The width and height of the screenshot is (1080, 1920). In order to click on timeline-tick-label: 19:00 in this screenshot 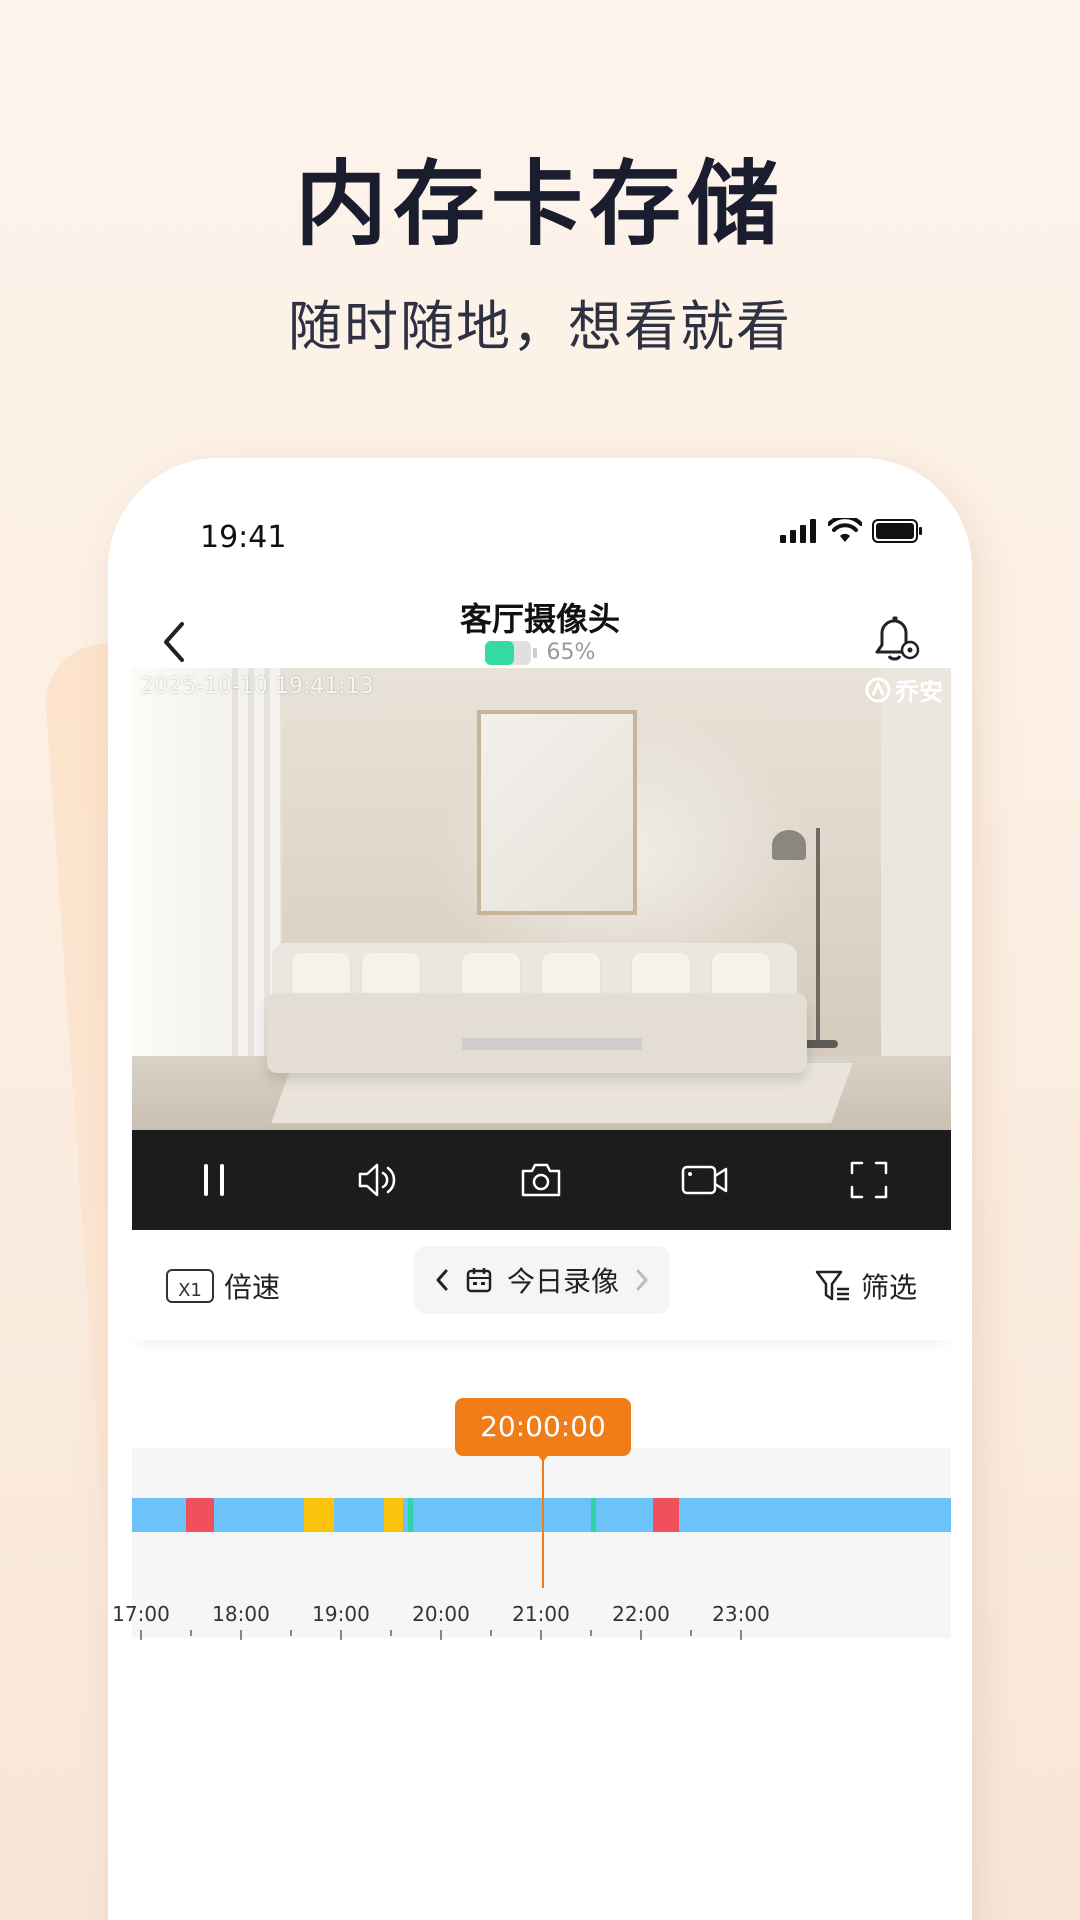, I will do `click(341, 1614)`.